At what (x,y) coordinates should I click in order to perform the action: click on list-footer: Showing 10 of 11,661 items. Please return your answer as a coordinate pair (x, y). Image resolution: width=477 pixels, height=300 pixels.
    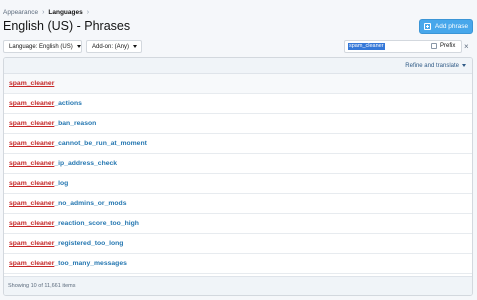
    Looking at the image, I should click on (238, 285).